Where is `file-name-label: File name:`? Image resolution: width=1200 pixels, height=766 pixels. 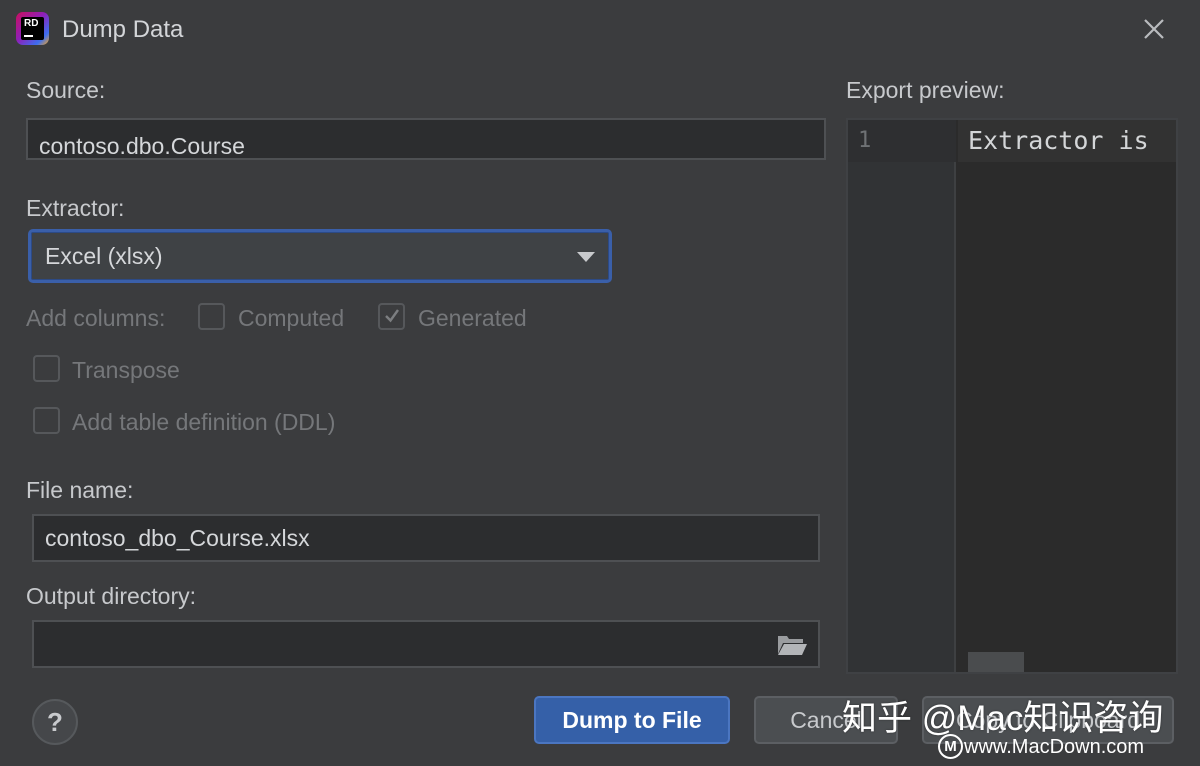 file-name-label: File name: is located at coordinates (80, 490).